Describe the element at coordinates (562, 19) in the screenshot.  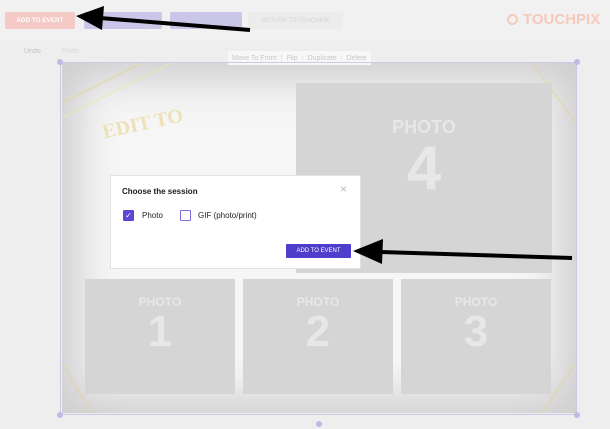
I see `logo-text: TOUCHPIX` at that location.